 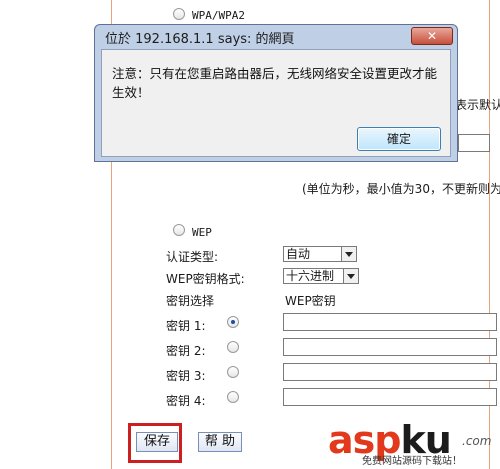 I want to click on key-3-radio, so click(x=233, y=372).